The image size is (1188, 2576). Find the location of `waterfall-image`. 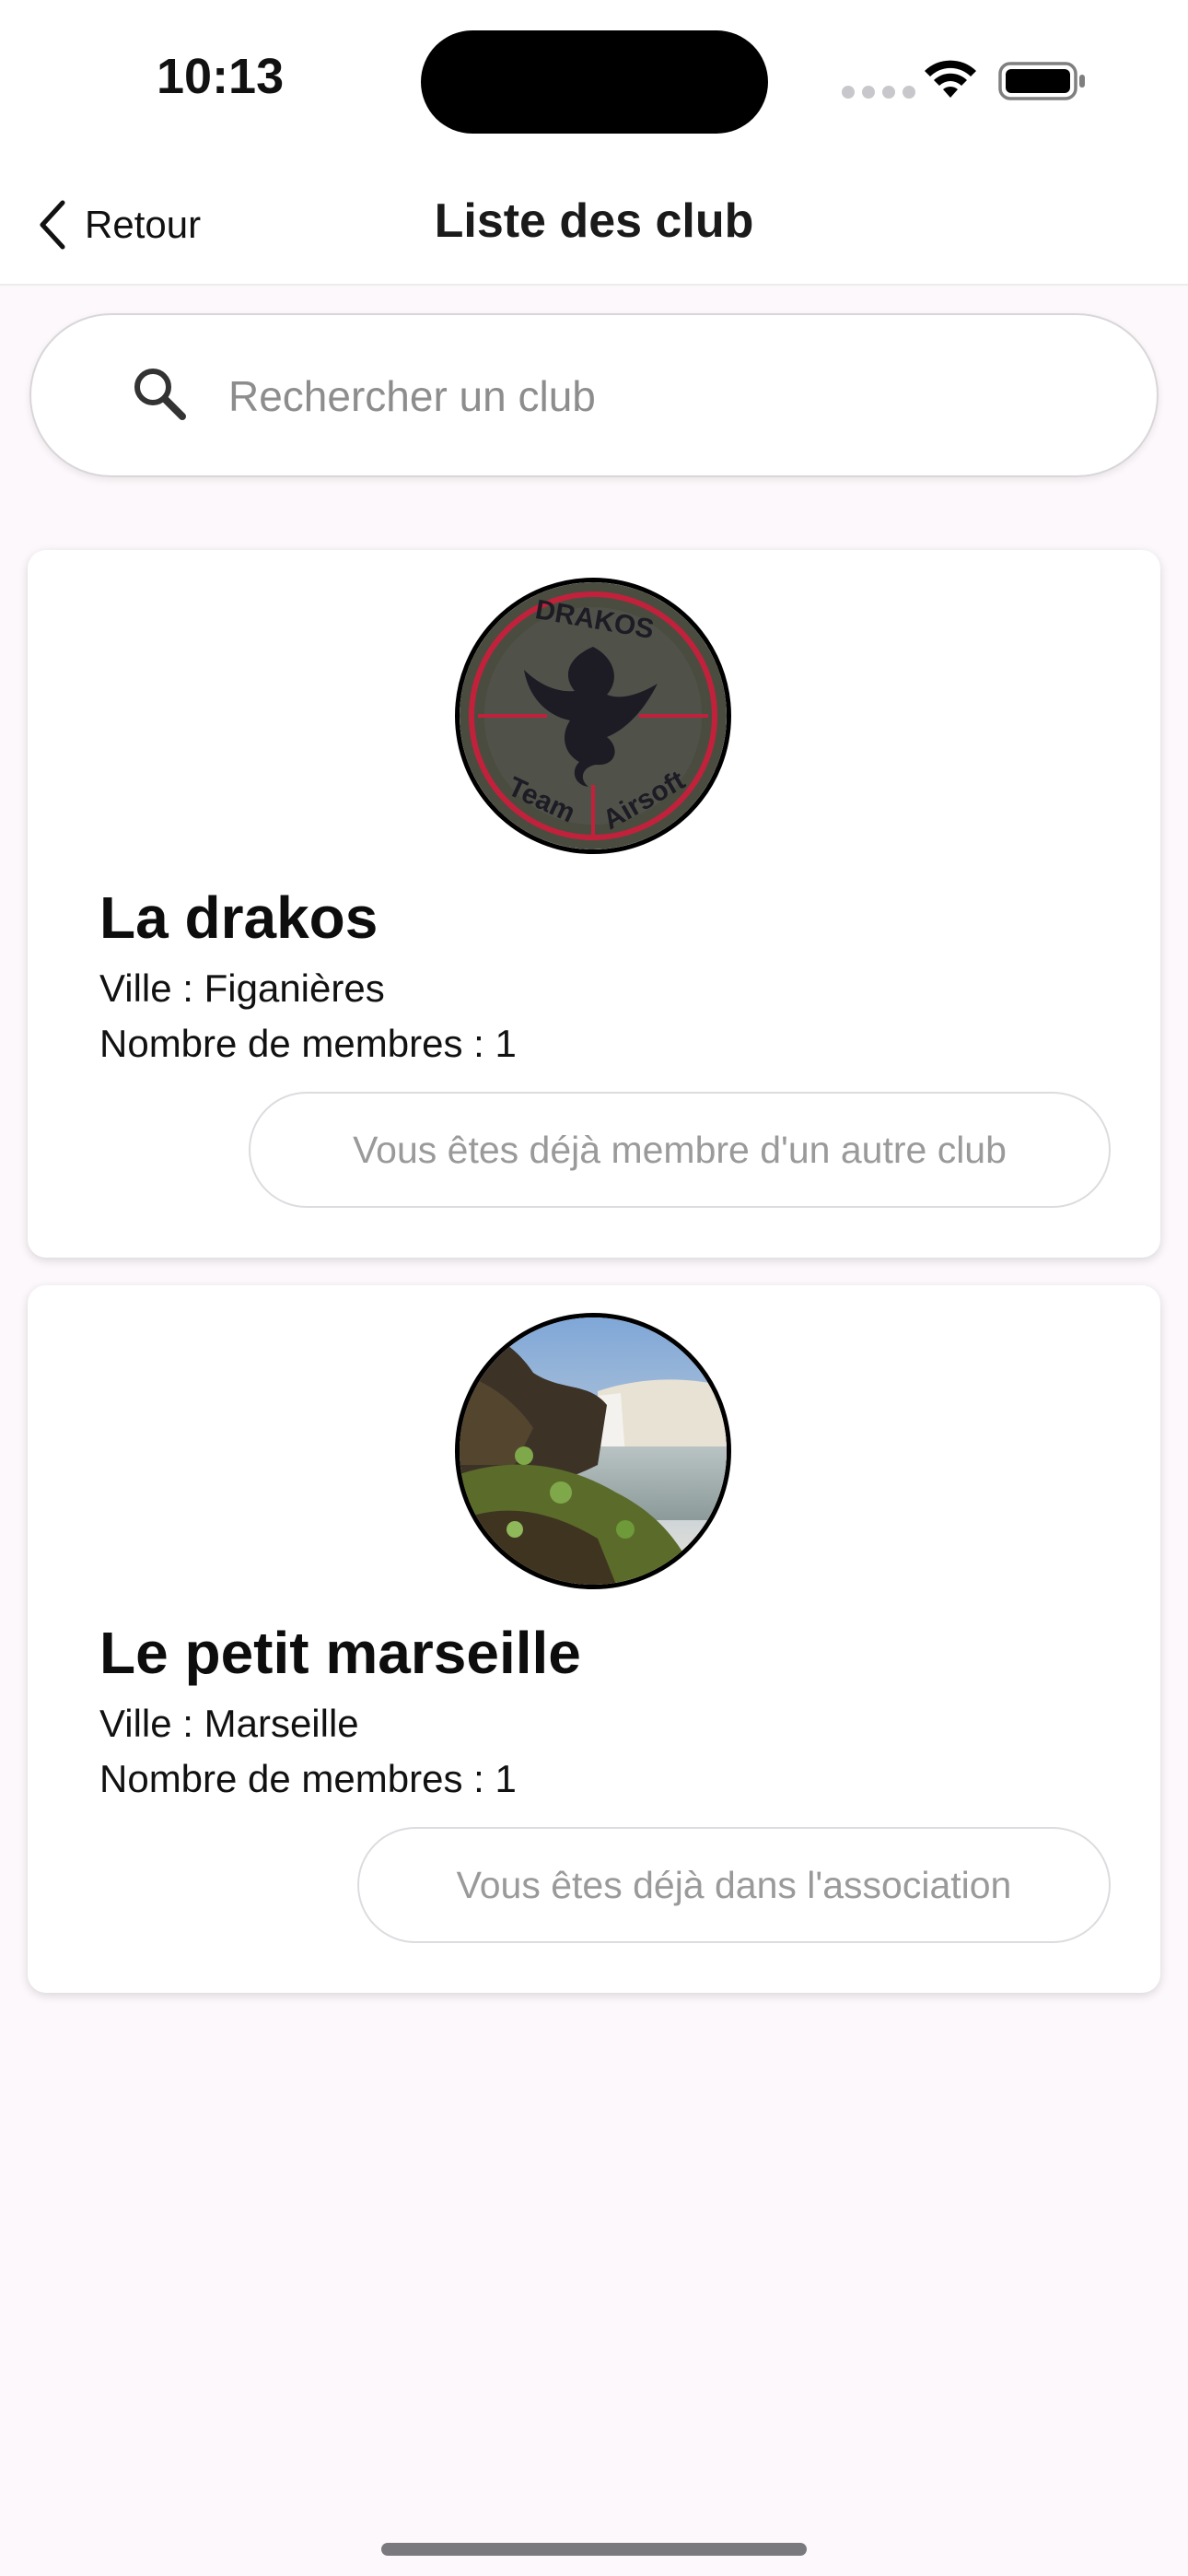

waterfall-image is located at coordinates (593, 1451).